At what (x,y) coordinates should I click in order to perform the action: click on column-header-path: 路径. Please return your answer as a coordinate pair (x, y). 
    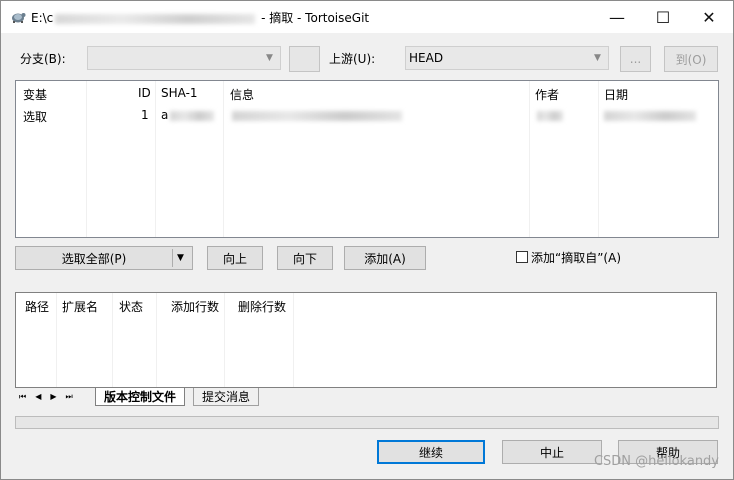
    Looking at the image, I should click on (37, 306).